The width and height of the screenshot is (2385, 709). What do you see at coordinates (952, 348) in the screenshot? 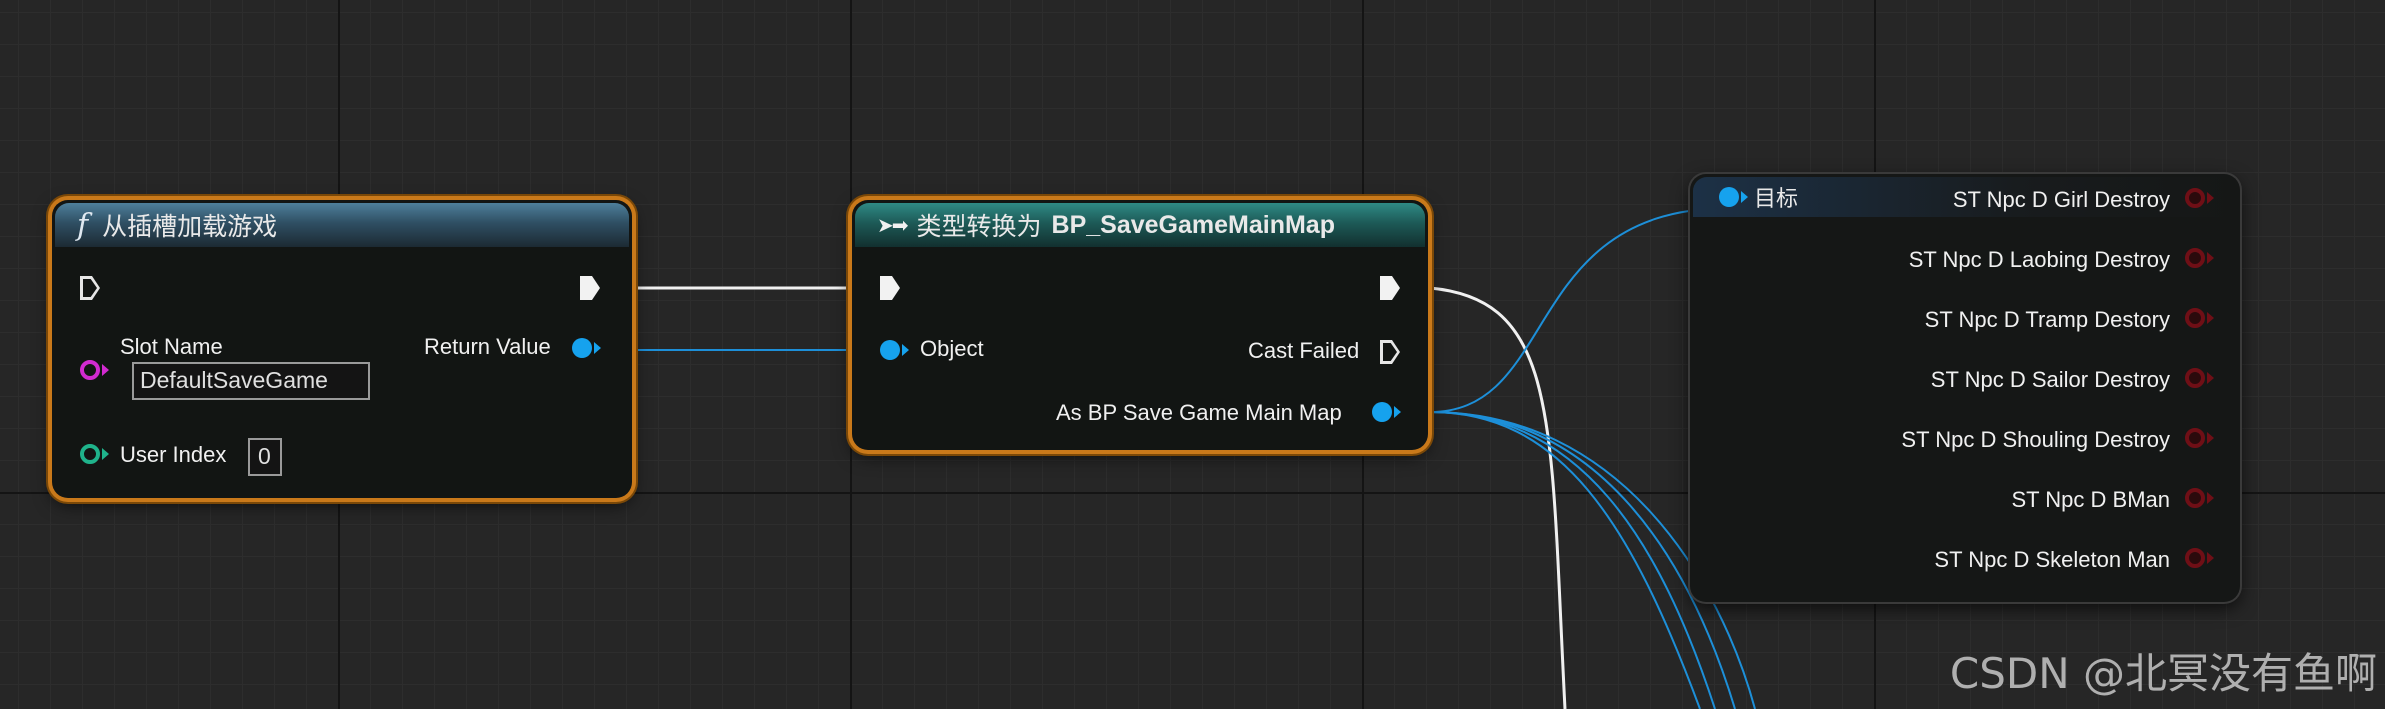
I see `object-label: Object` at bounding box center [952, 348].